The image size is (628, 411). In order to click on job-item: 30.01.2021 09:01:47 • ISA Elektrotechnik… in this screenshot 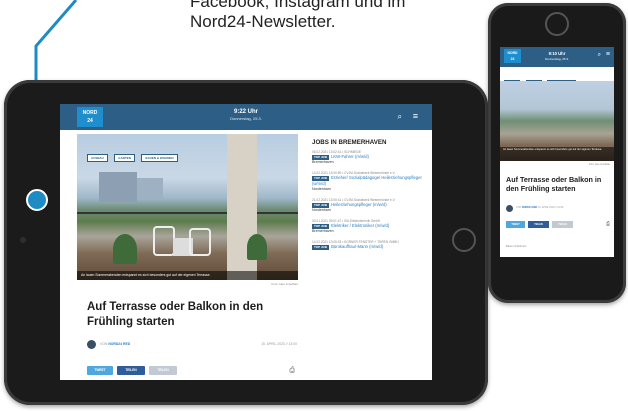, I will do `click(368, 226)`.